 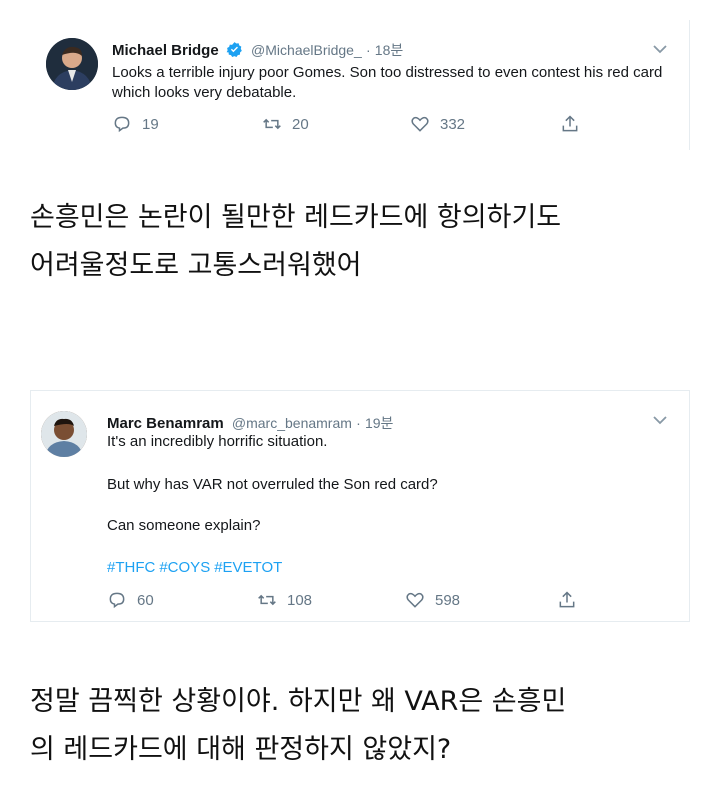 What do you see at coordinates (448, 600) in the screenshot?
I see `like-count: 598` at bounding box center [448, 600].